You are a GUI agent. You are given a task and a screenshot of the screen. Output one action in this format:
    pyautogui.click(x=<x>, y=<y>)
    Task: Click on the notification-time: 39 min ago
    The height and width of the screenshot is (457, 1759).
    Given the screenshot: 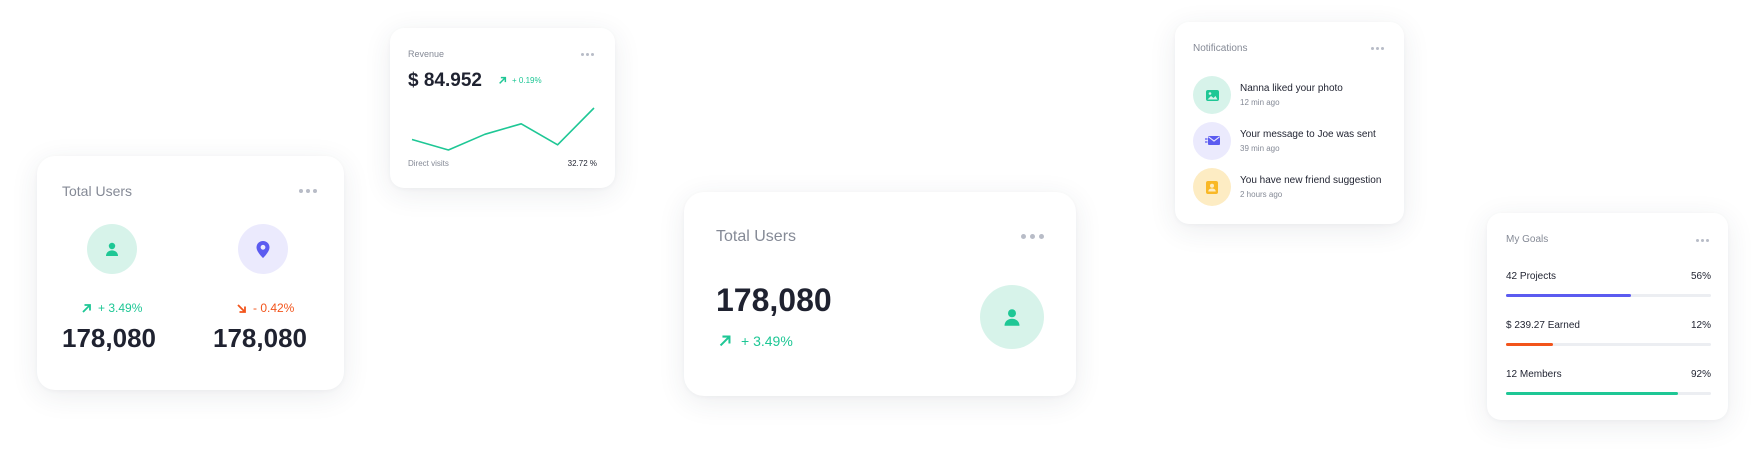 What is the action you would take?
    pyautogui.click(x=1260, y=148)
    